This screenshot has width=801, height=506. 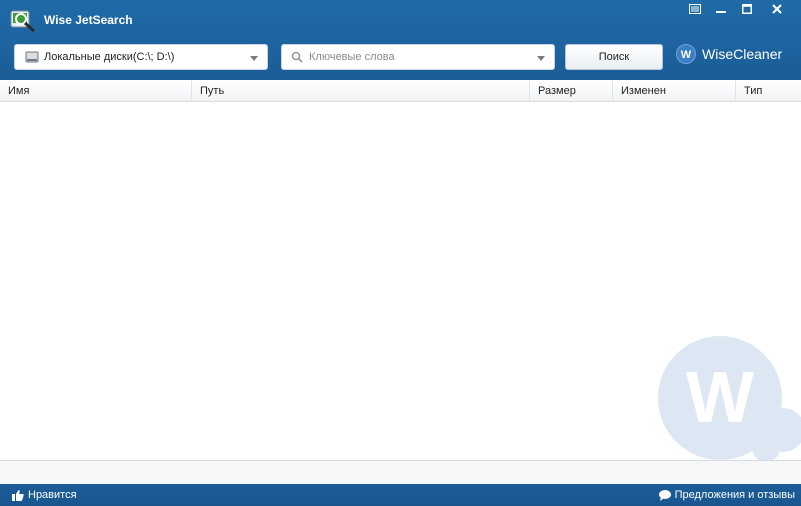 I want to click on hard-drive-icon, so click(x=32, y=57).